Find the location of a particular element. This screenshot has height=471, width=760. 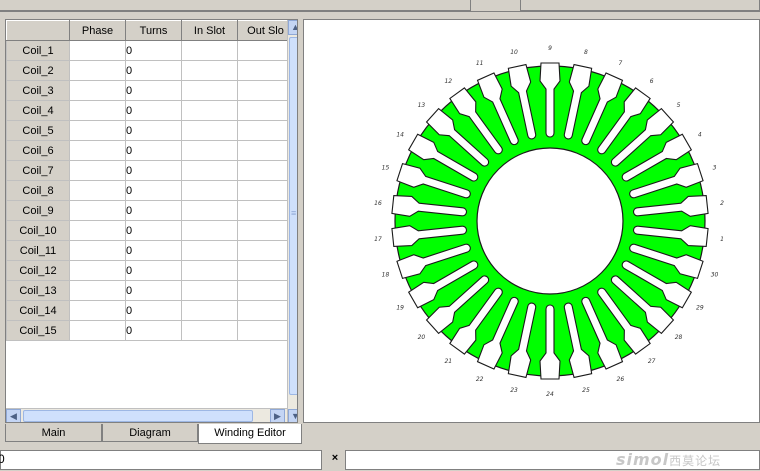

table-row: Coil_8 0 is located at coordinates (150, 190).